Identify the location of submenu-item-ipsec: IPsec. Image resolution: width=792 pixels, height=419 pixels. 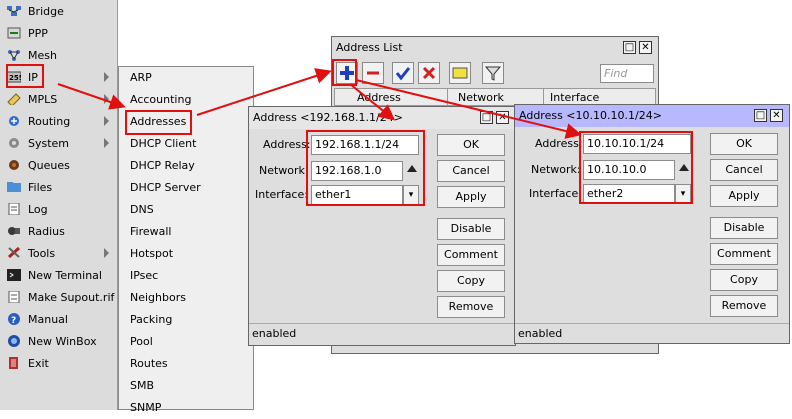
(186, 276).